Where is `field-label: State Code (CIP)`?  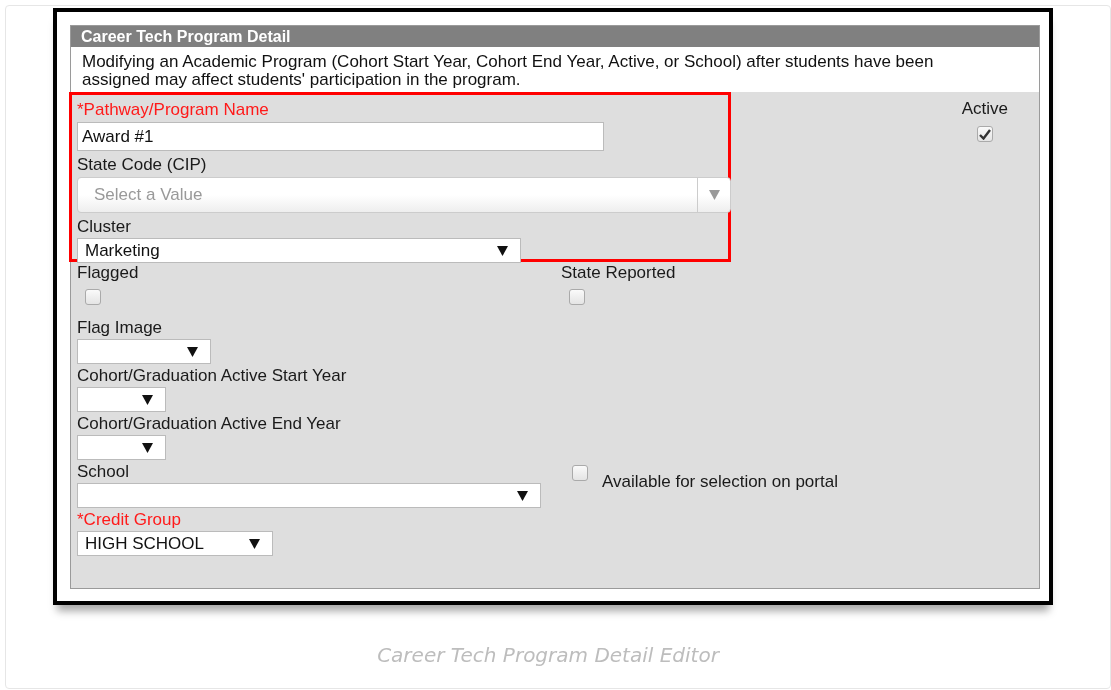
field-label: State Code (CIP) is located at coordinates (142, 165).